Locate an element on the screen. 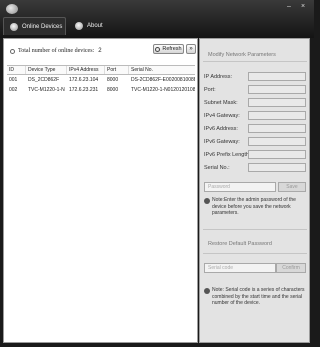  serial-no-label: Serial No.: is located at coordinates (217, 168).